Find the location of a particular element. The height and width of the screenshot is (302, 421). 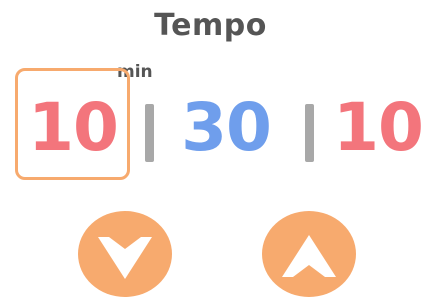

time-field-2: 30 is located at coordinates (226, 128).